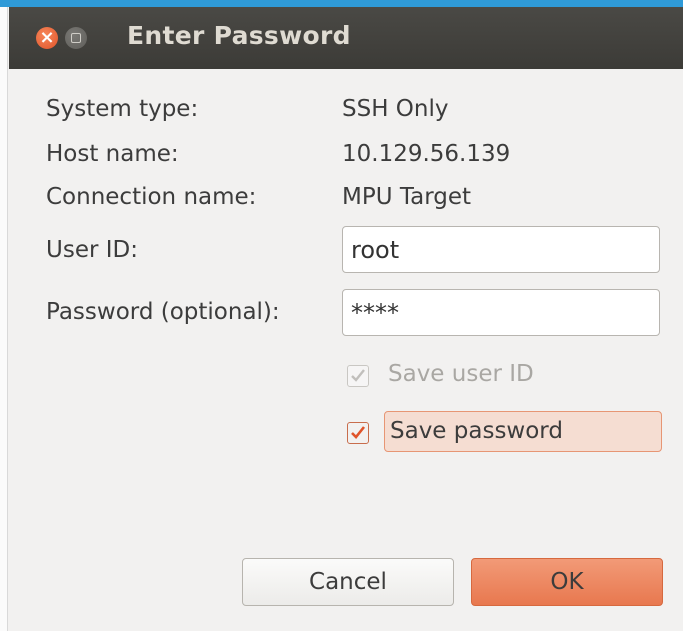  I want to click on host-name-label: Host name:, so click(112, 154).